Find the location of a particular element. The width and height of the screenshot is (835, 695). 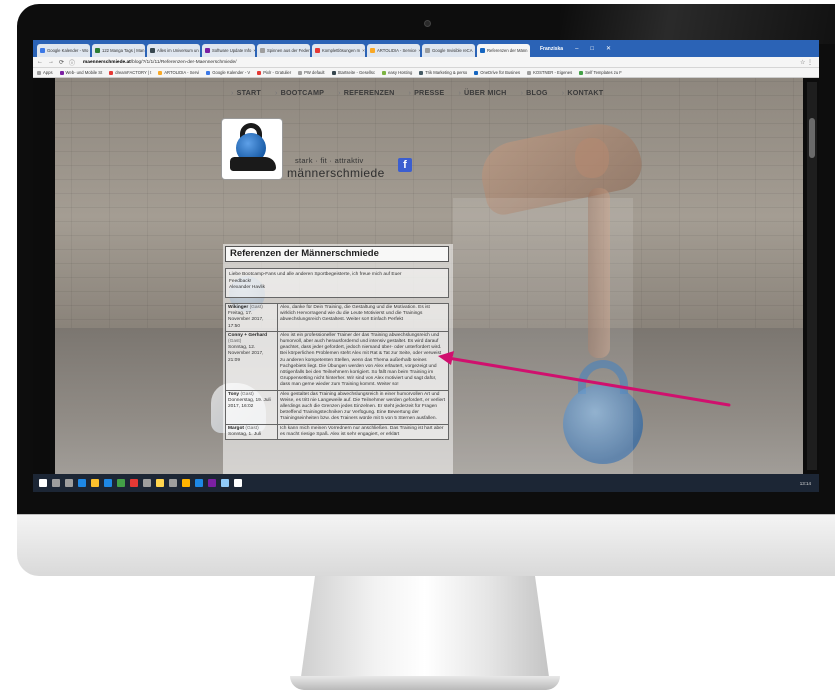

monitor-chin is located at coordinates (426, 545).